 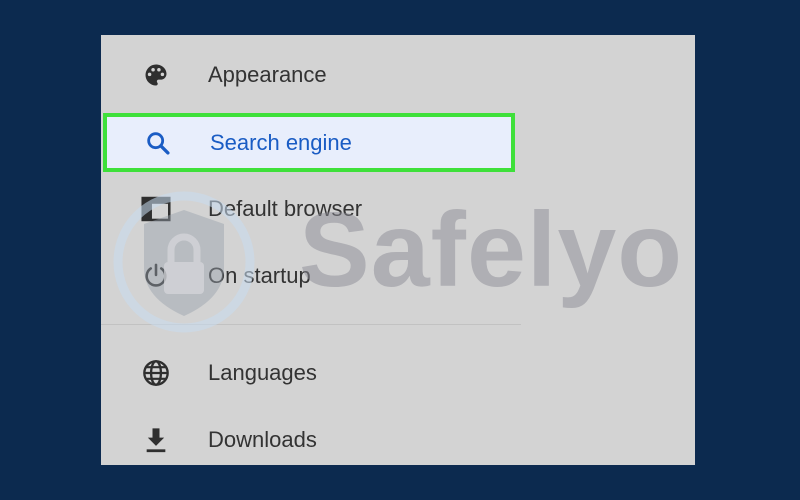 What do you see at coordinates (285, 208) in the screenshot?
I see `menu-item-label: Default browser` at bounding box center [285, 208].